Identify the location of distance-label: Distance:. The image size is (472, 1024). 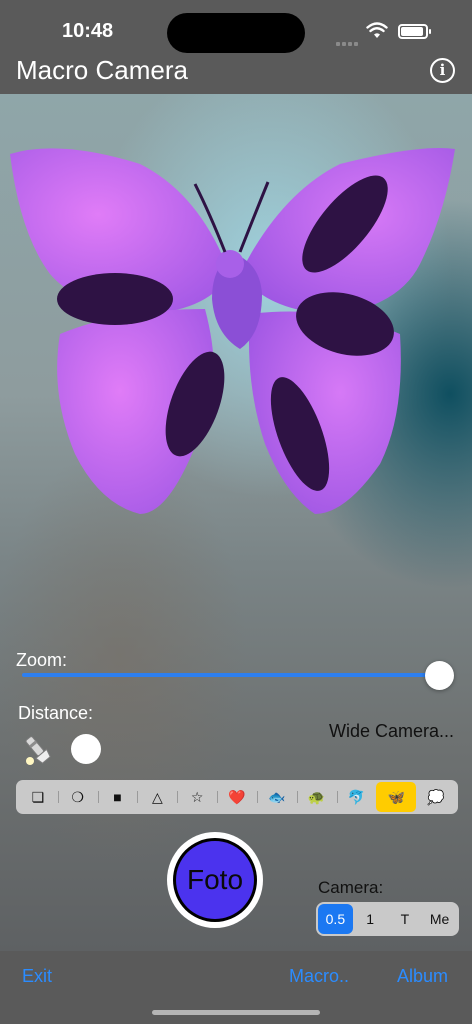
(56, 713).